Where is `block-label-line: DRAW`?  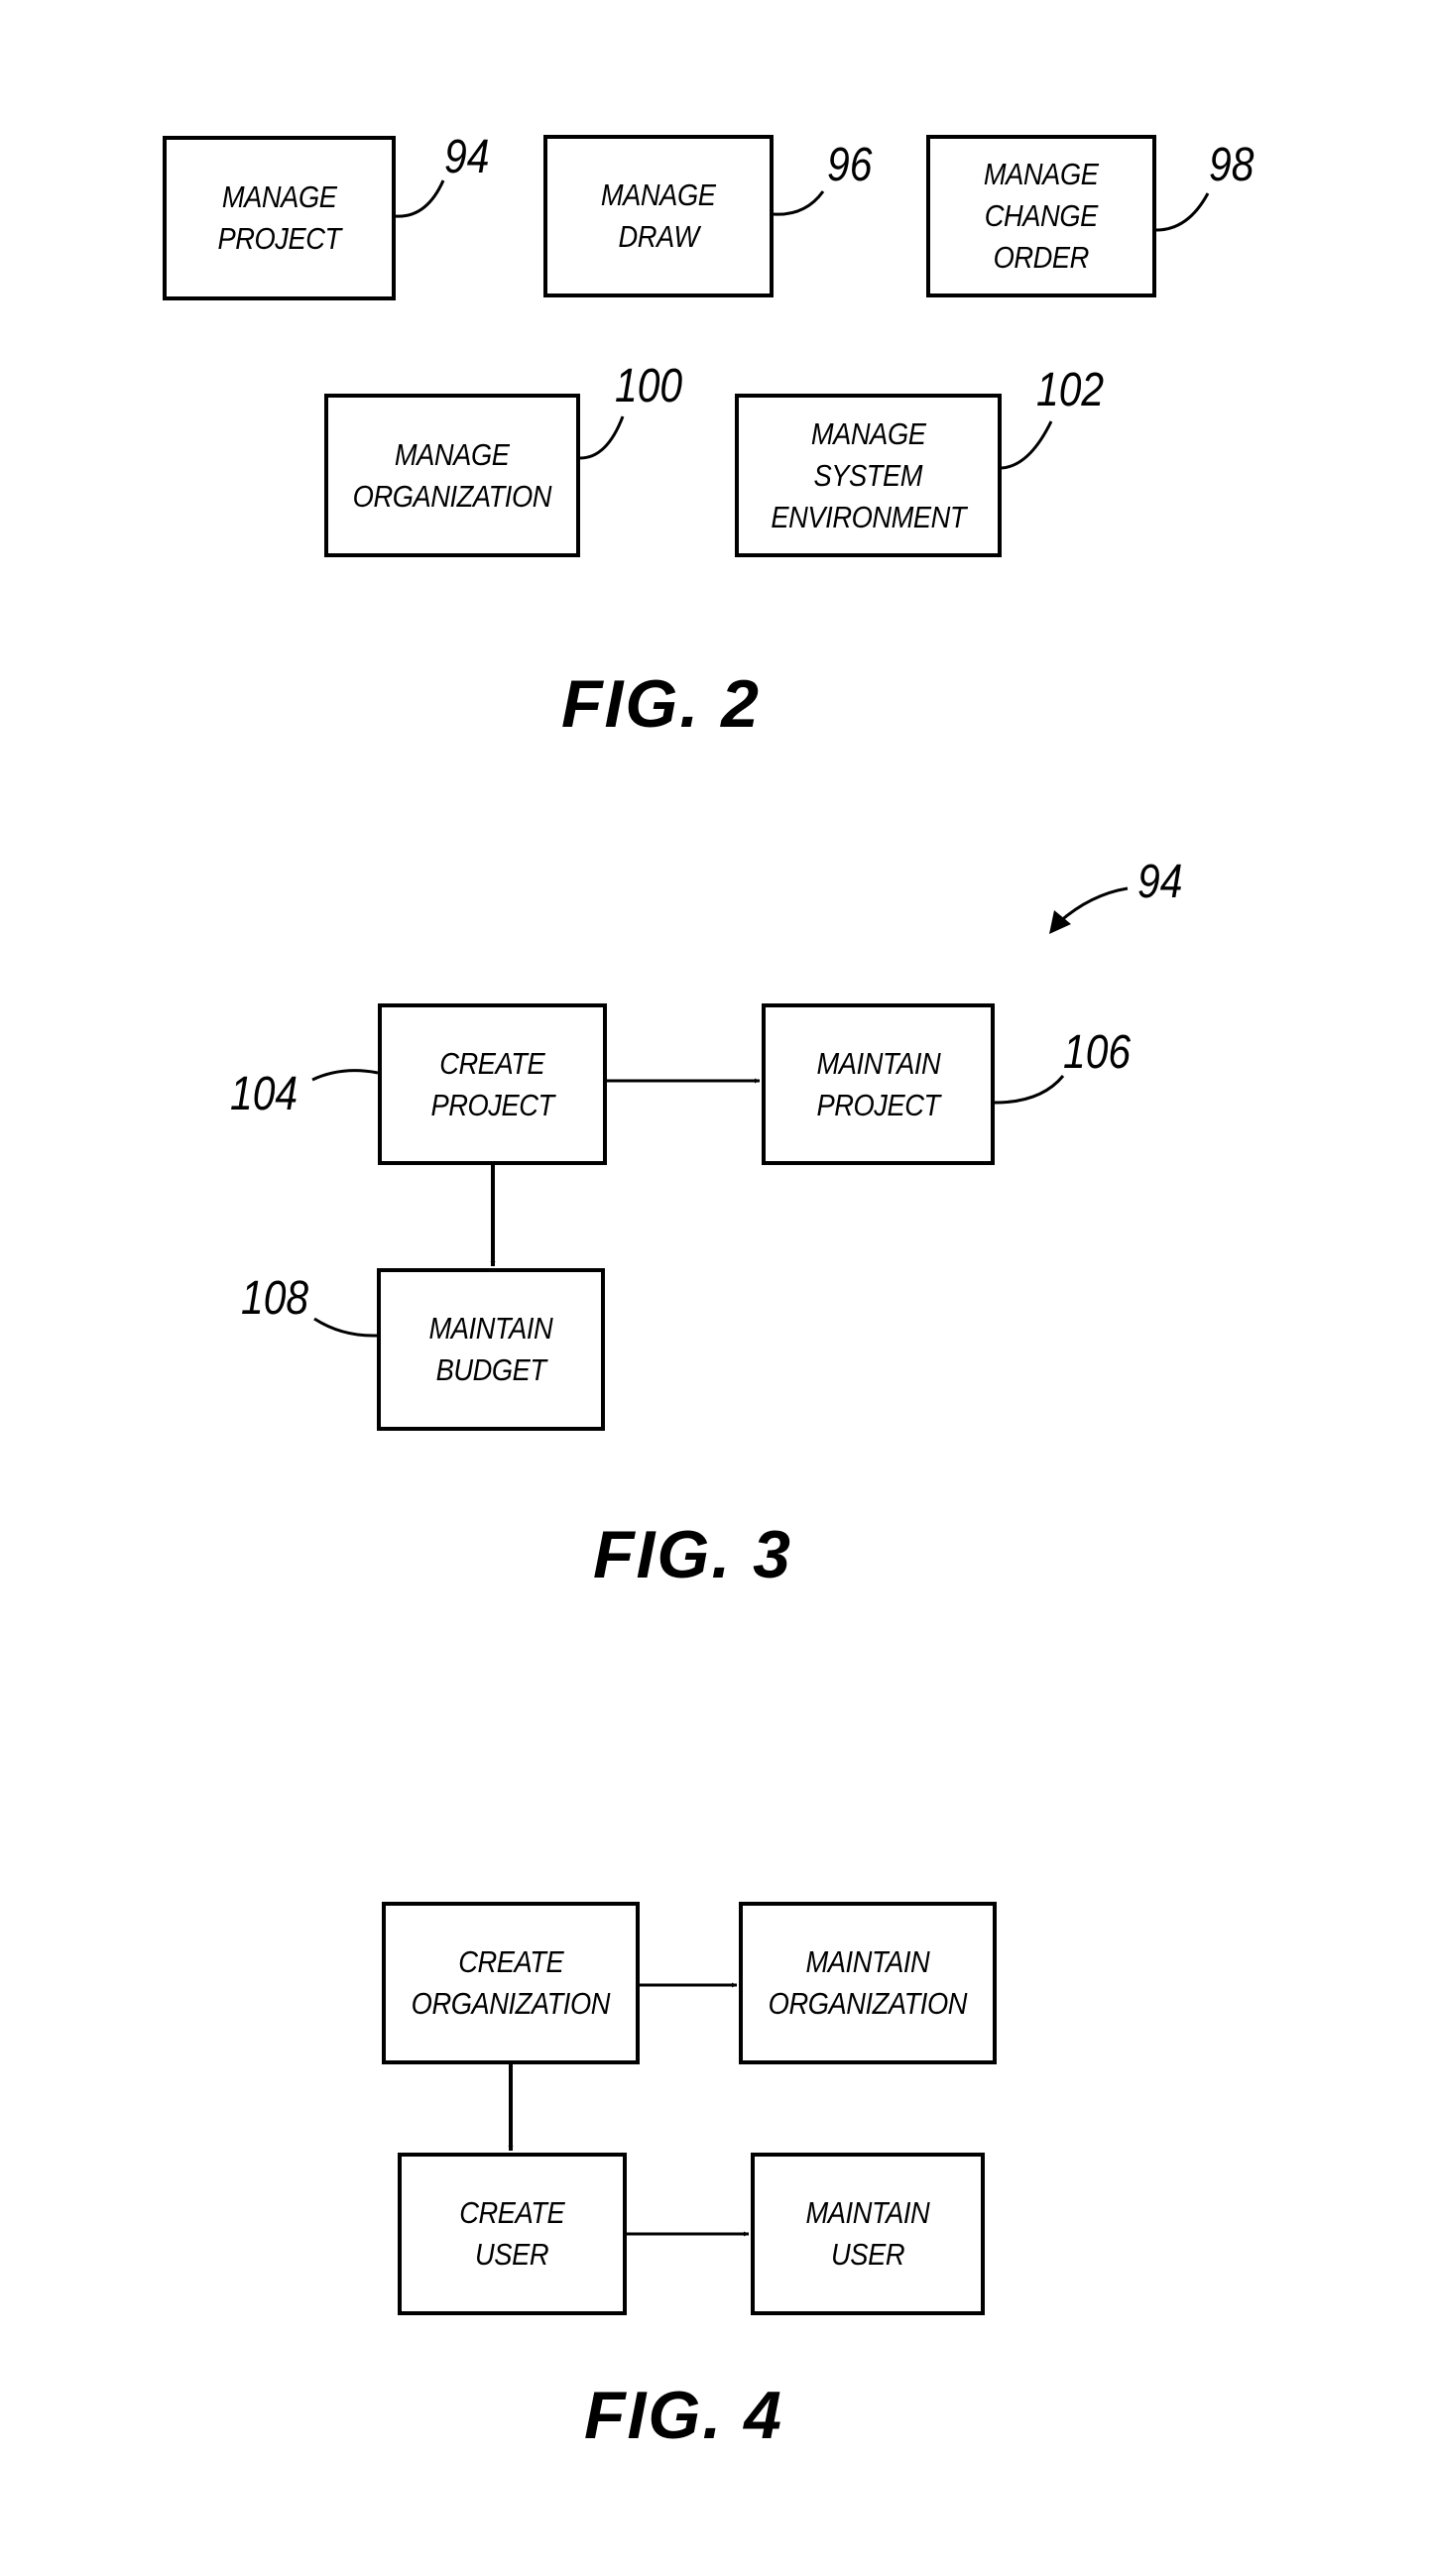
block-label-line: DRAW is located at coordinates (658, 237).